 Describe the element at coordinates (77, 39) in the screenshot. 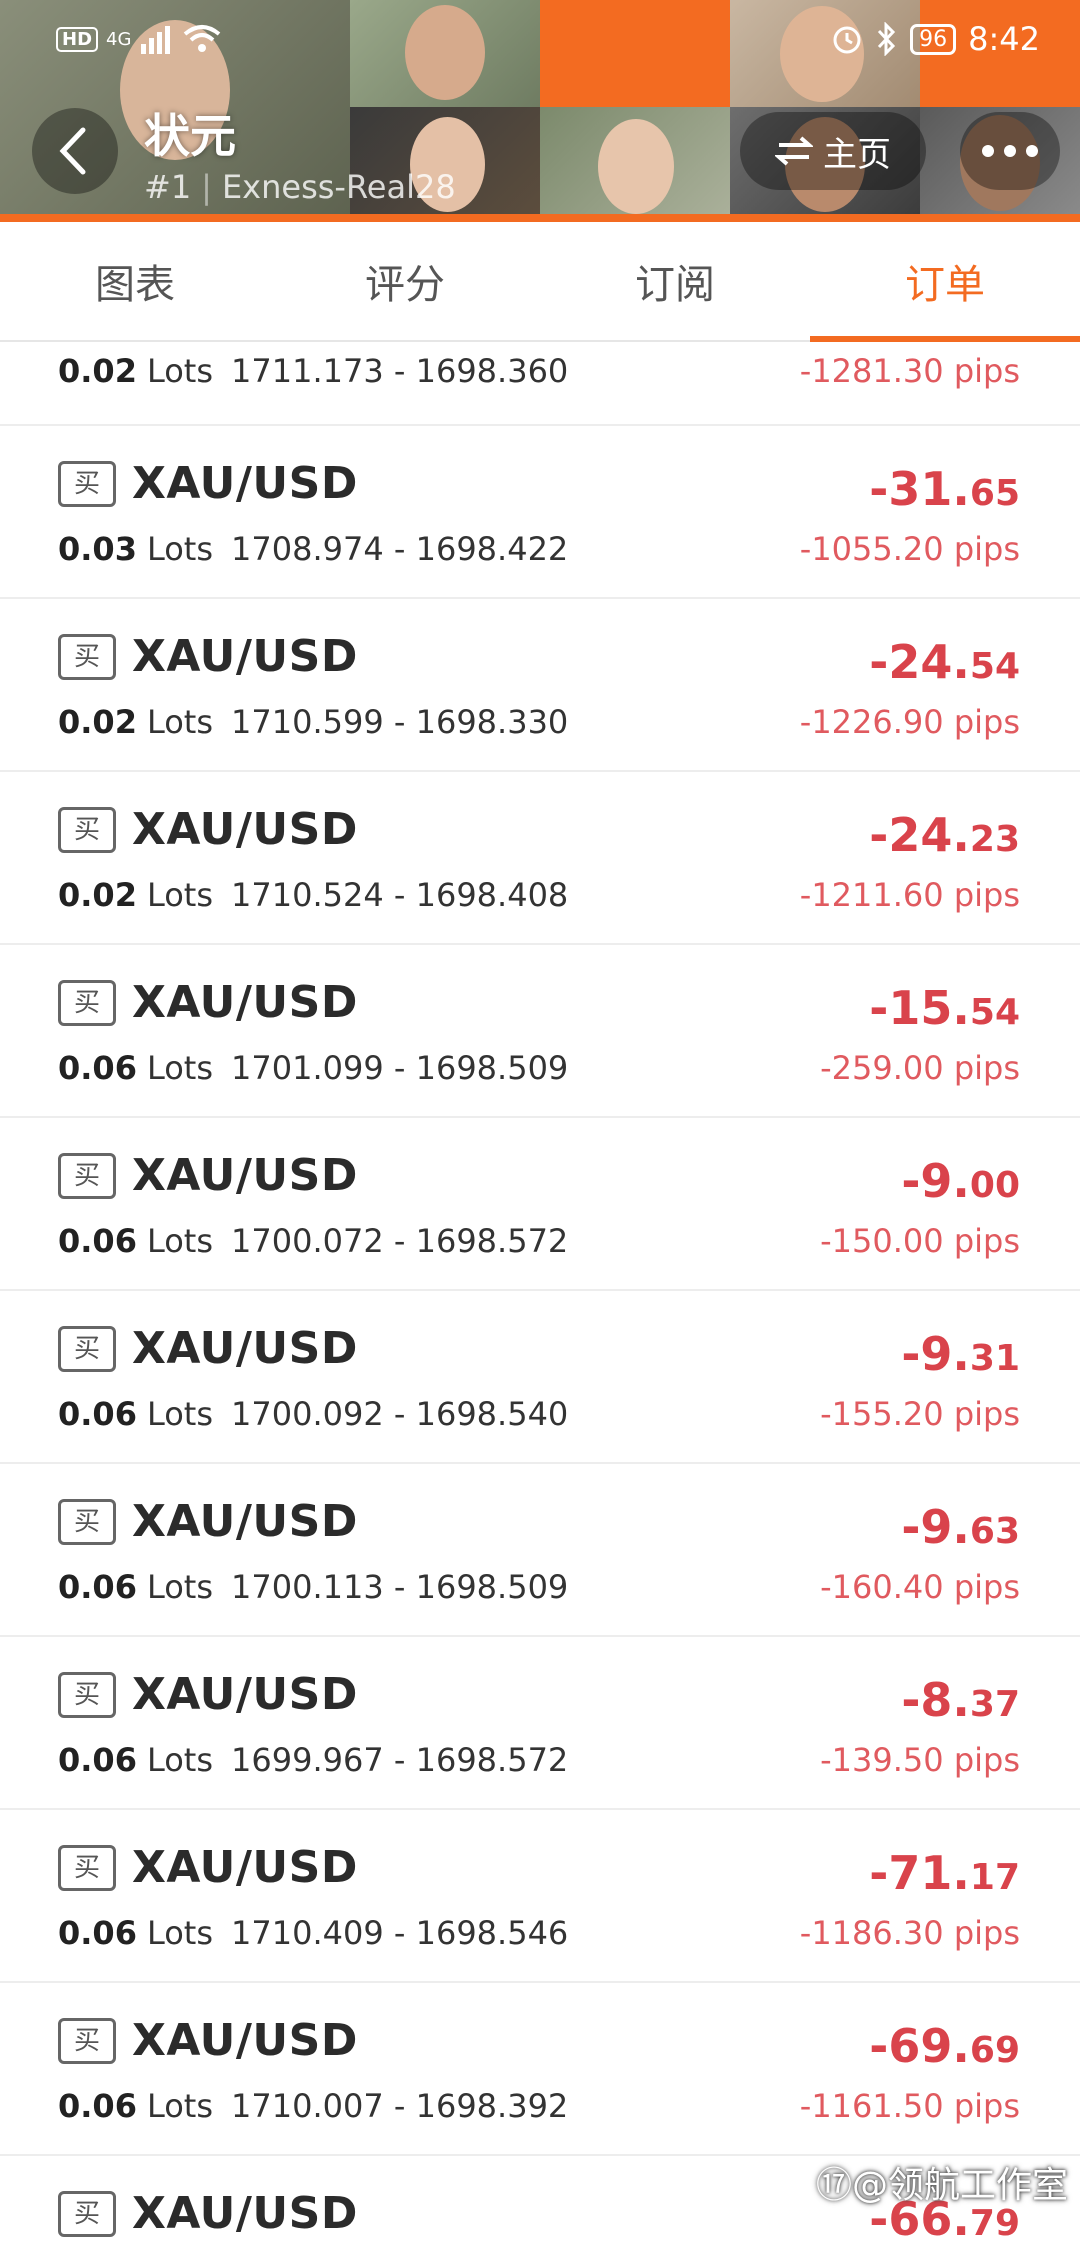

I see `hd-indicator: HD` at that location.